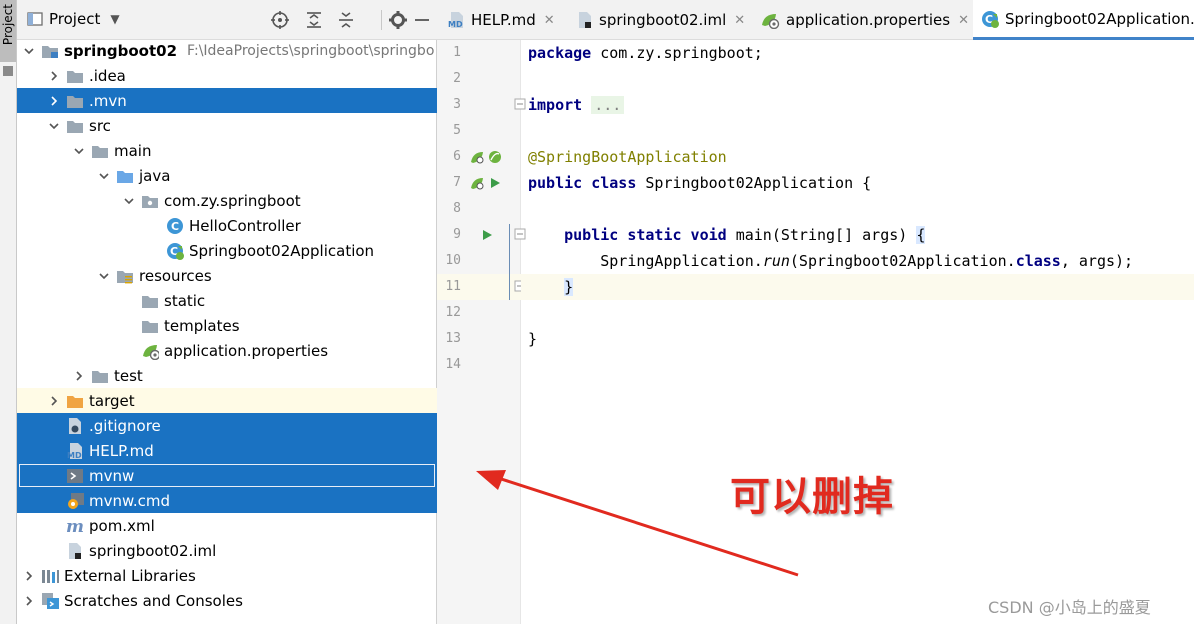  I want to click on tree-item-java: java, so click(227, 175).